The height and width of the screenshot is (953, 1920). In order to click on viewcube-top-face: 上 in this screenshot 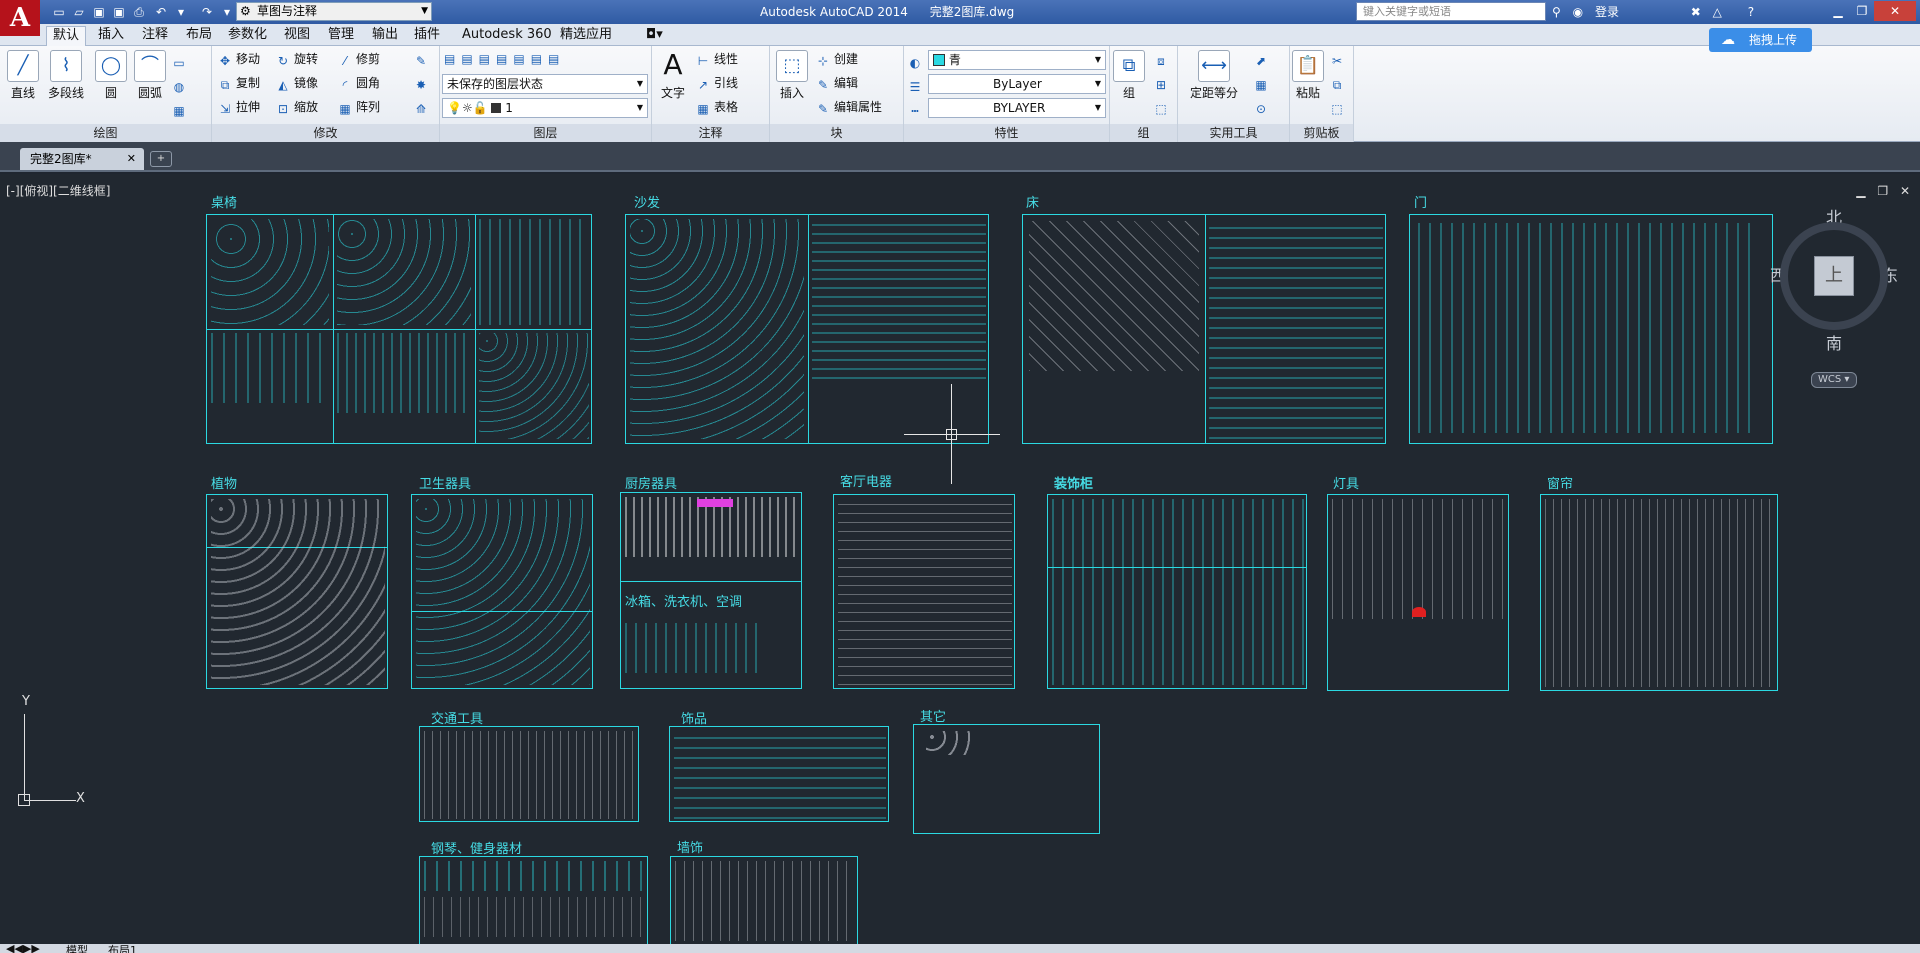, I will do `click(1834, 276)`.